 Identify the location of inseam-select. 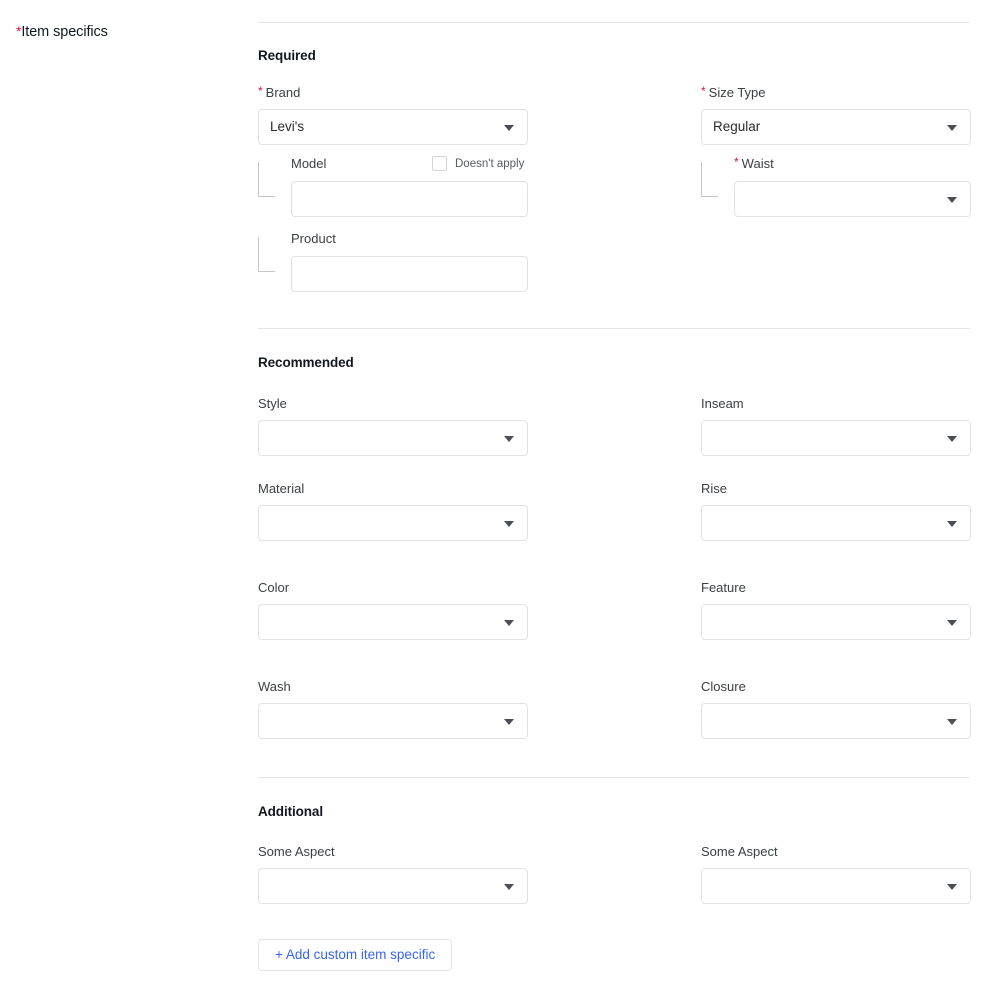
(836, 438).